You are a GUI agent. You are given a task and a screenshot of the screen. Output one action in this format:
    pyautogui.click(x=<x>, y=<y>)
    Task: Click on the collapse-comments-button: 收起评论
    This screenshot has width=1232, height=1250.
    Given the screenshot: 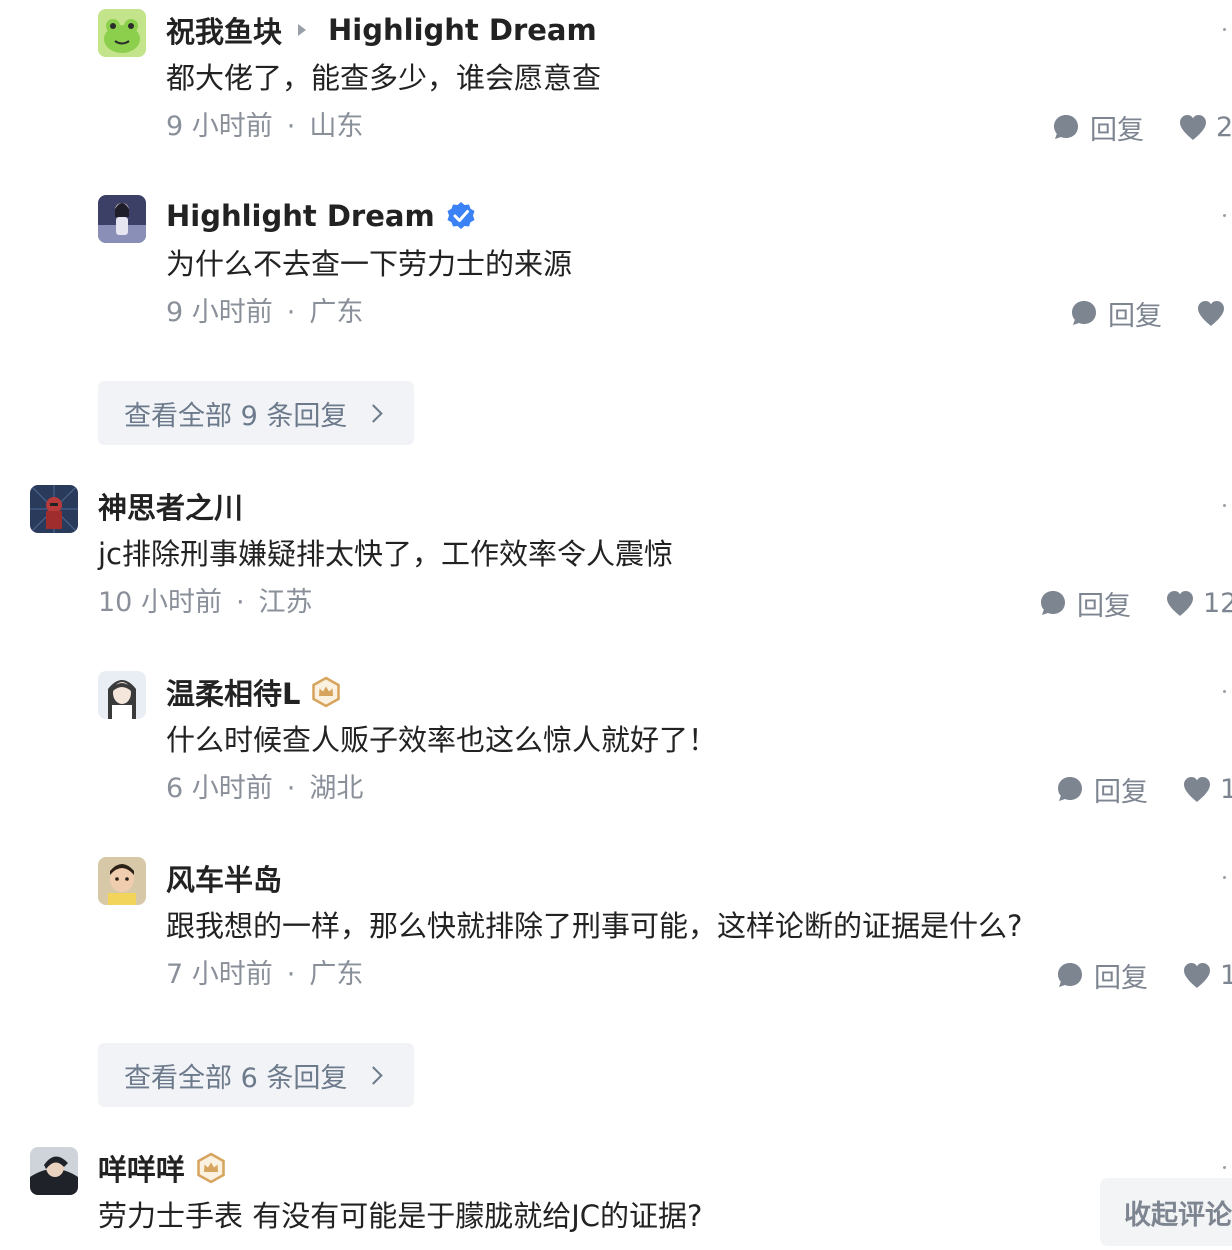 What is the action you would take?
    pyautogui.click(x=1166, y=1212)
    